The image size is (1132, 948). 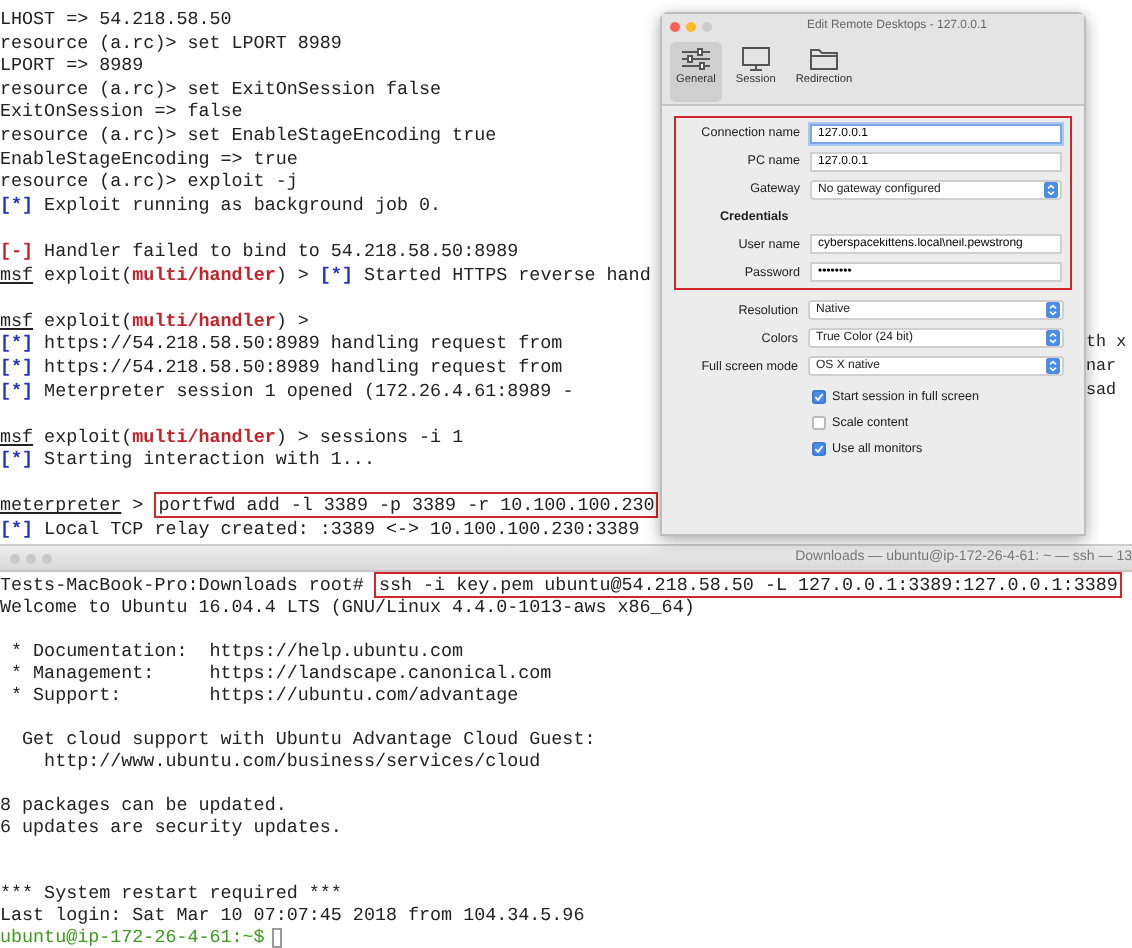 What do you see at coordinates (121, 112) in the screenshot?
I see `terminal-line: ExitOnSession => false` at bounding box center [121, 112].